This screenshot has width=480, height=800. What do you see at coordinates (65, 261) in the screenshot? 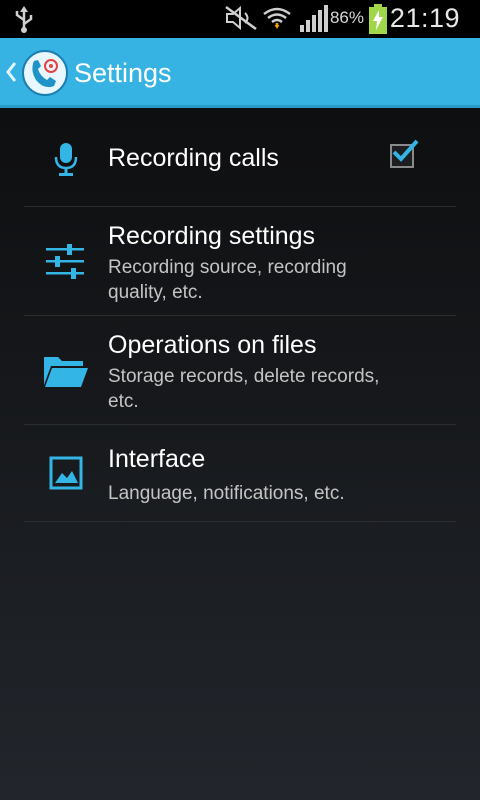
I see `sliders-icon` at bounding box center [65, 261].